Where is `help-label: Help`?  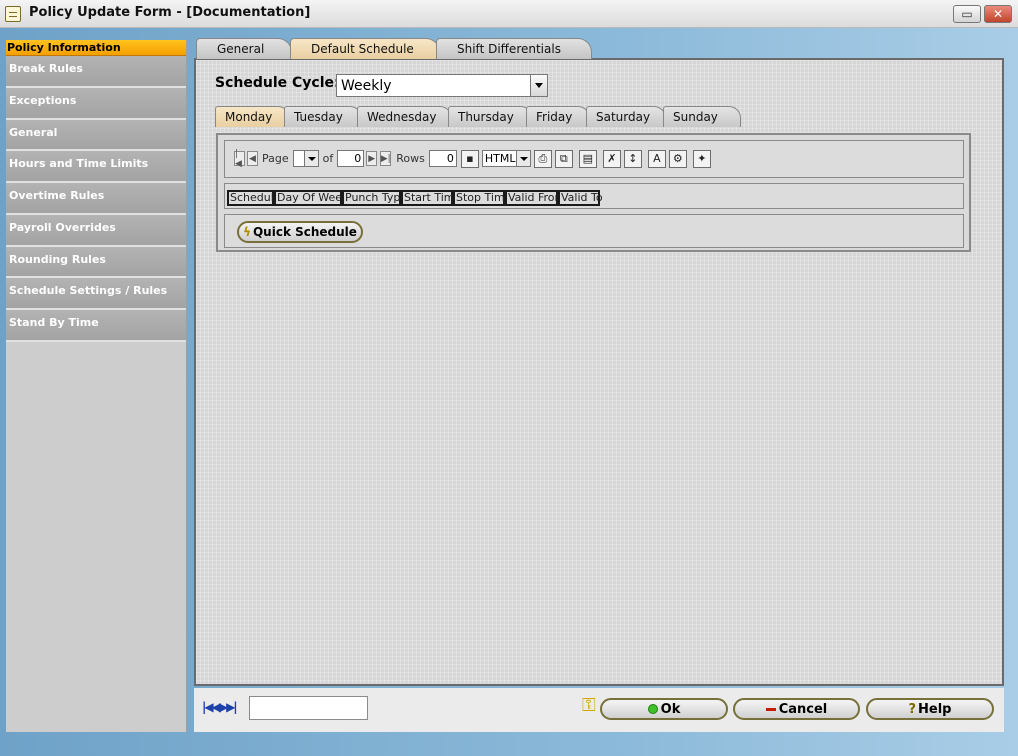 help-label: Help is located at coordinates (935, 709).